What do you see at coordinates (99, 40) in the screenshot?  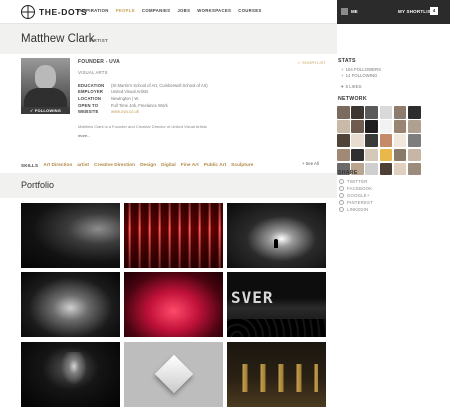 I see `profile-role: ARTIST` at bounding box center [99, 40].